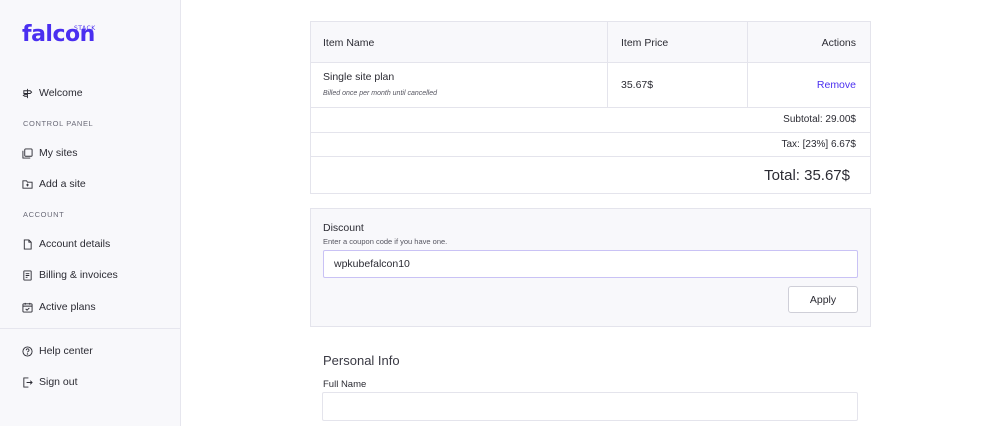 The height and width of the screenshot is (426, 1000). What do you see at coordinates (27, 307) in the screenshot?
I see `calendar-check-icon` at bounding box center [27, 307].